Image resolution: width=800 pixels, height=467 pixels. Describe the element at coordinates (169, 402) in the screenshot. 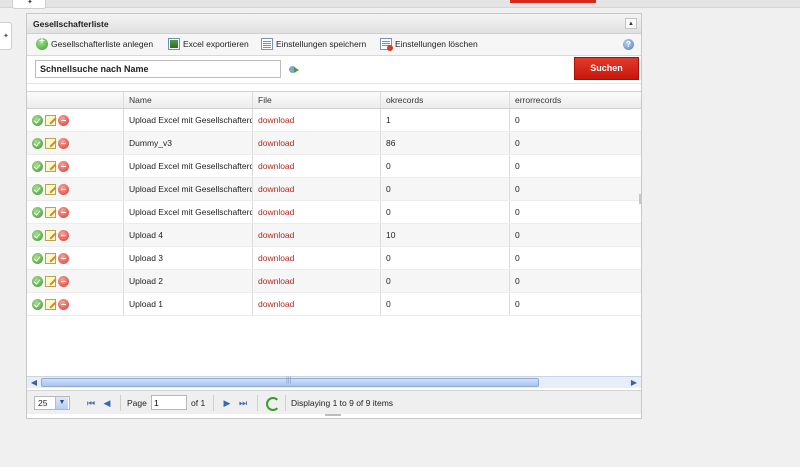

I see `page-number-input` at that location.